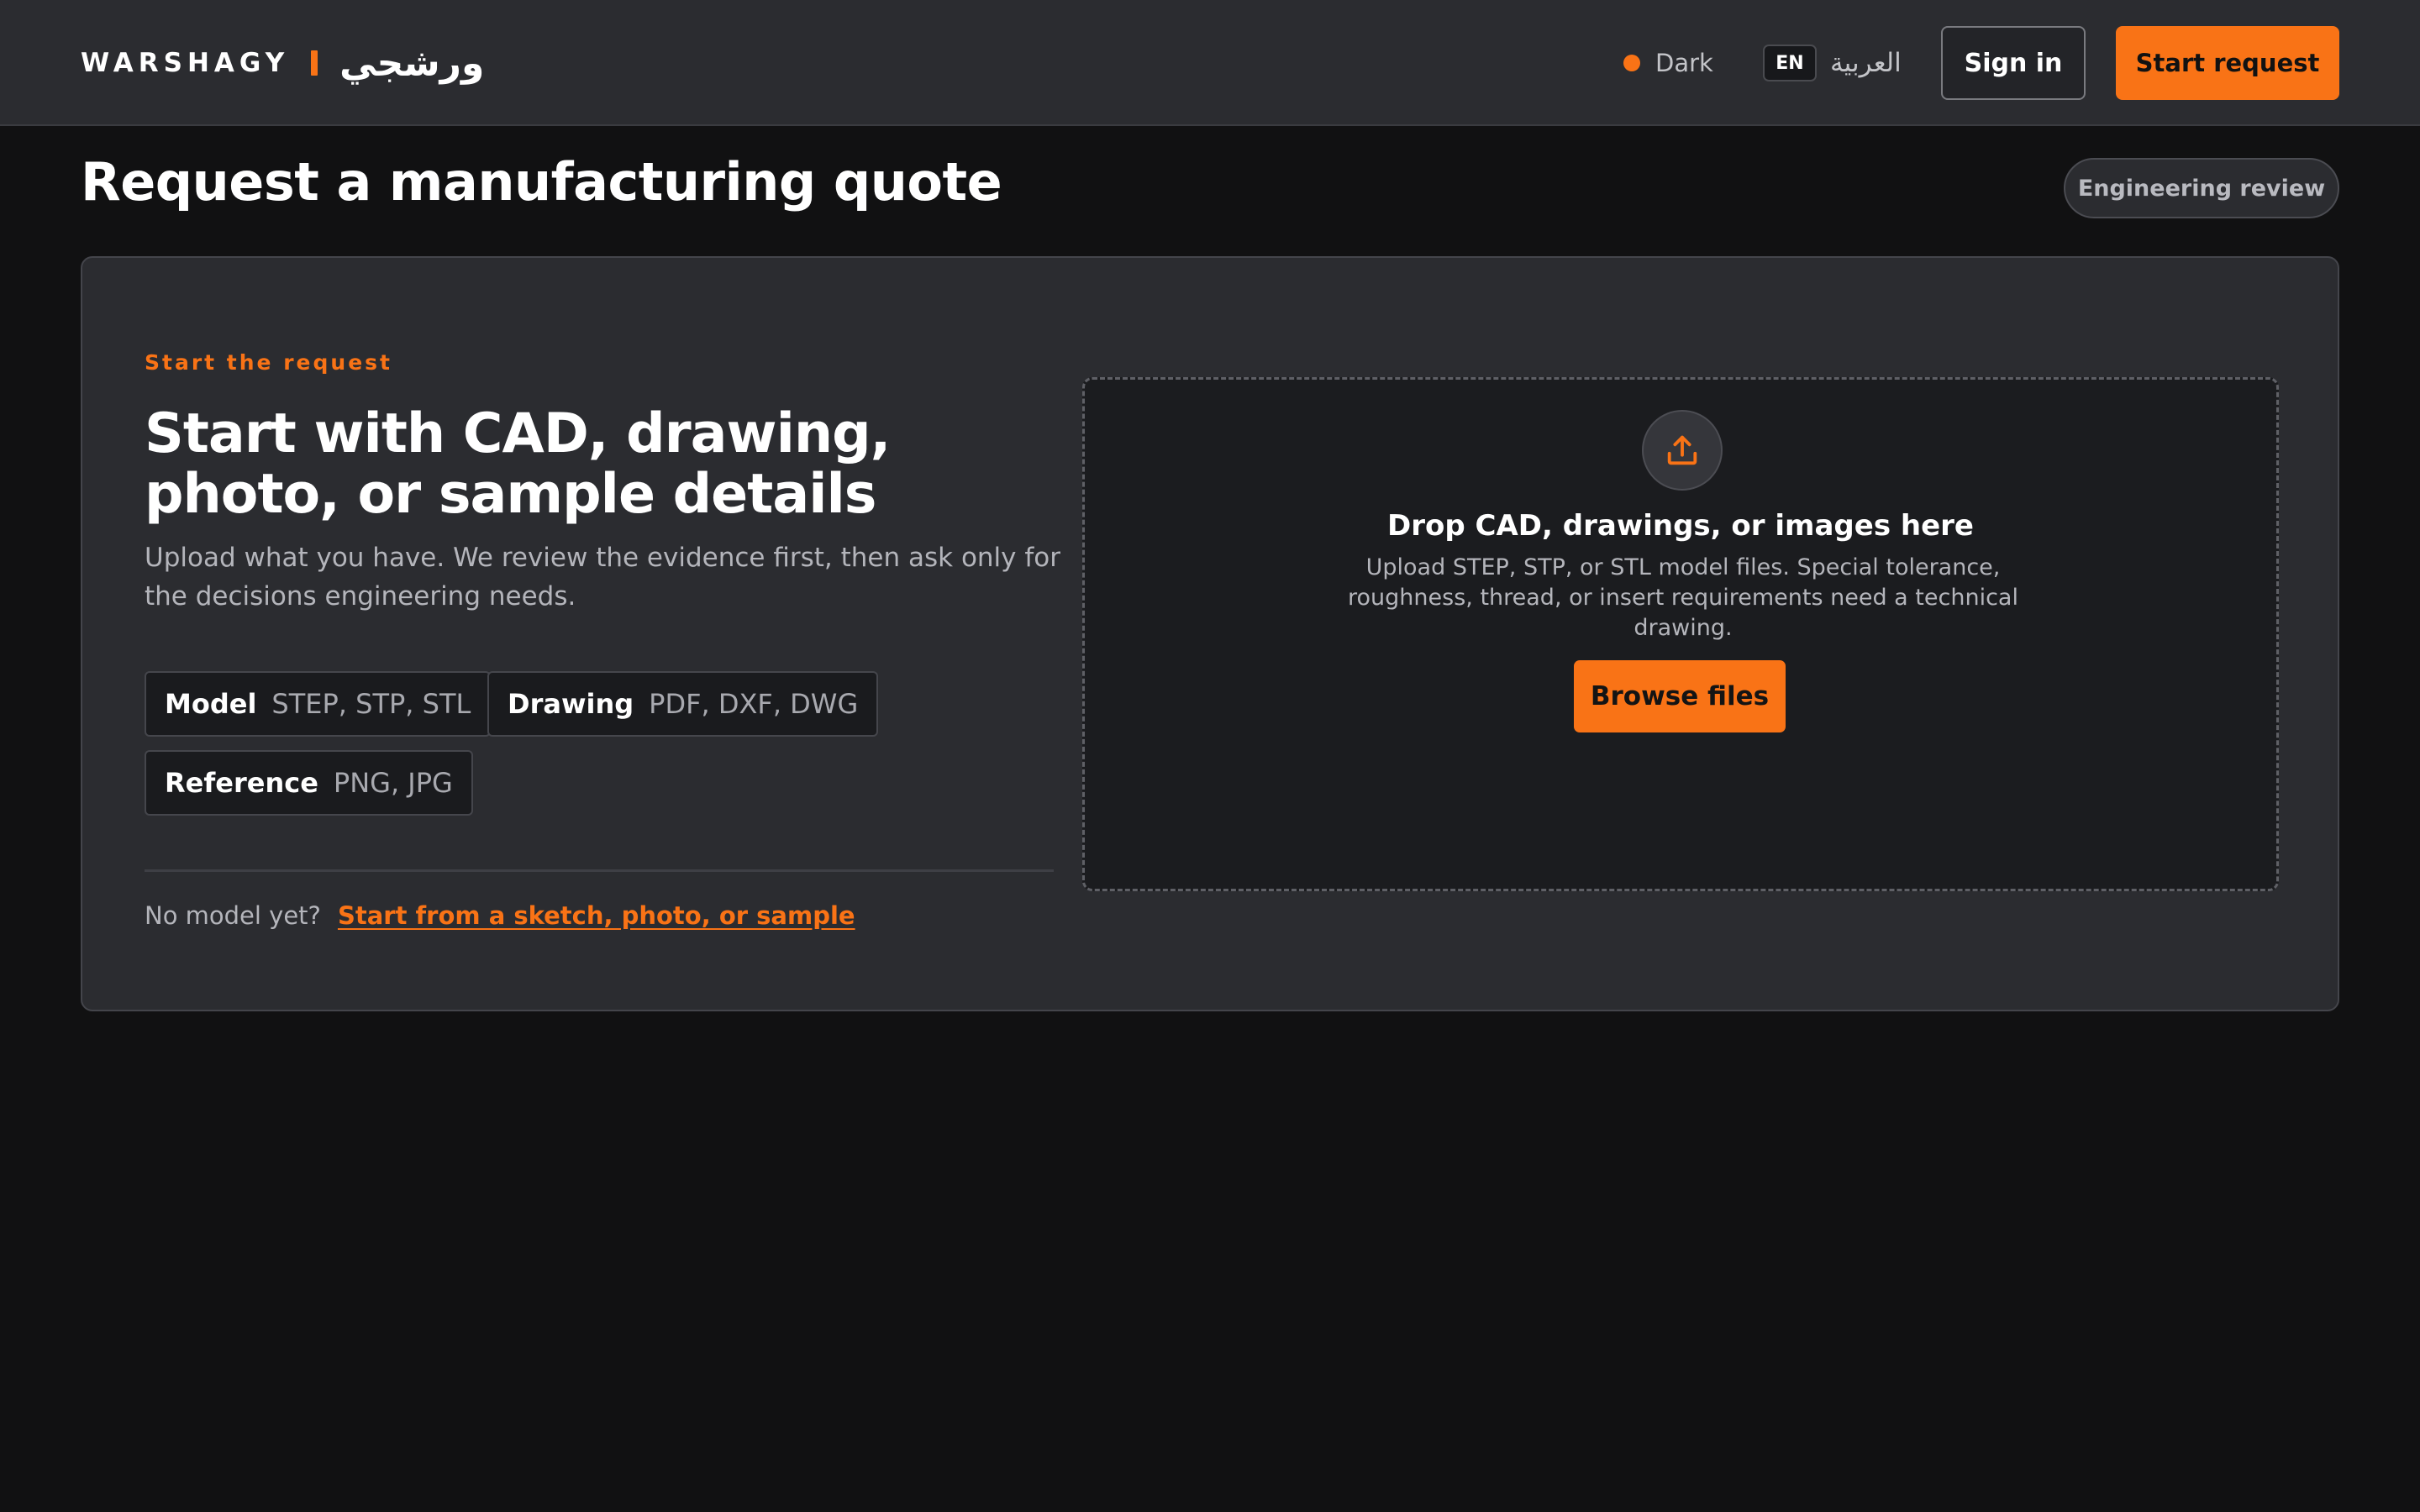  What do you see at coordinates (211, 704) in the screenshot?
I see `chip-key: Model` at bounding box center [211, 704].